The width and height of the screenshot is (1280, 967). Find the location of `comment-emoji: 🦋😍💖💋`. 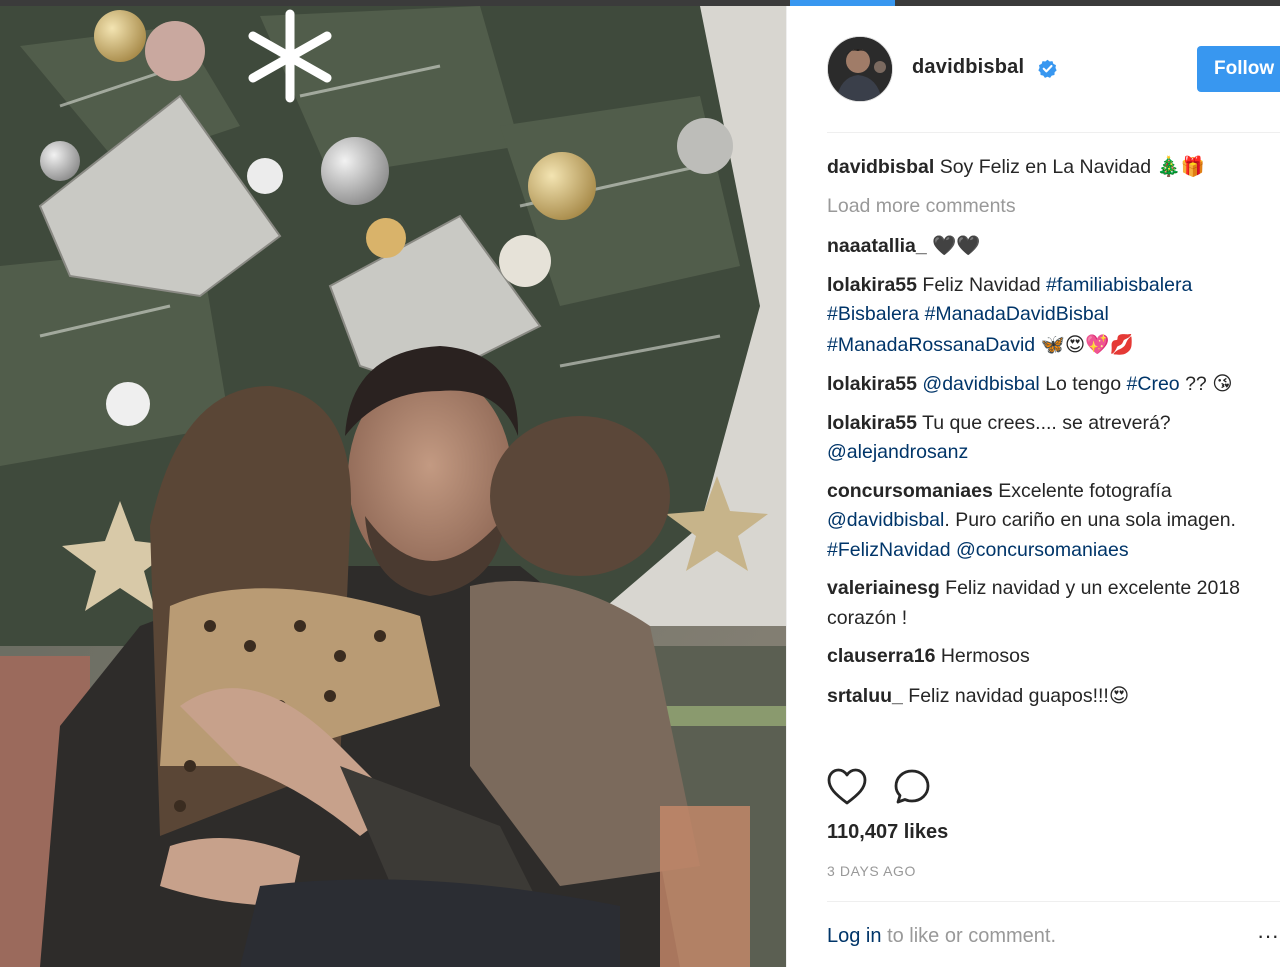

comment-emoji: 🦋😍💖💋 is located at coordinates (1087, 344).